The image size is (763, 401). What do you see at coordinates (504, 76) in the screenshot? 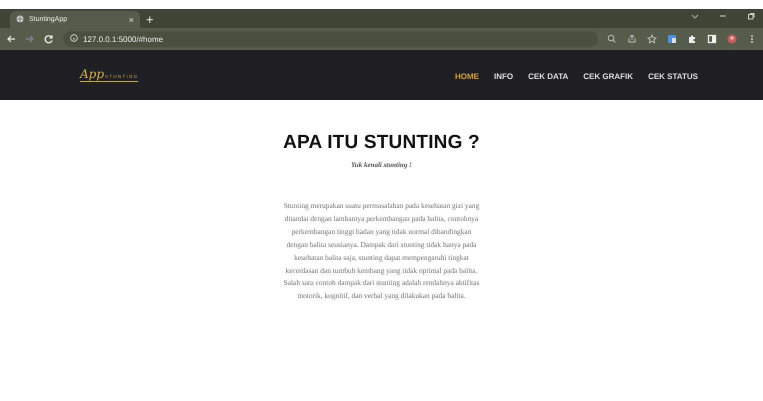
I see `nav-link: INFO` at bounding box center [504, 76].